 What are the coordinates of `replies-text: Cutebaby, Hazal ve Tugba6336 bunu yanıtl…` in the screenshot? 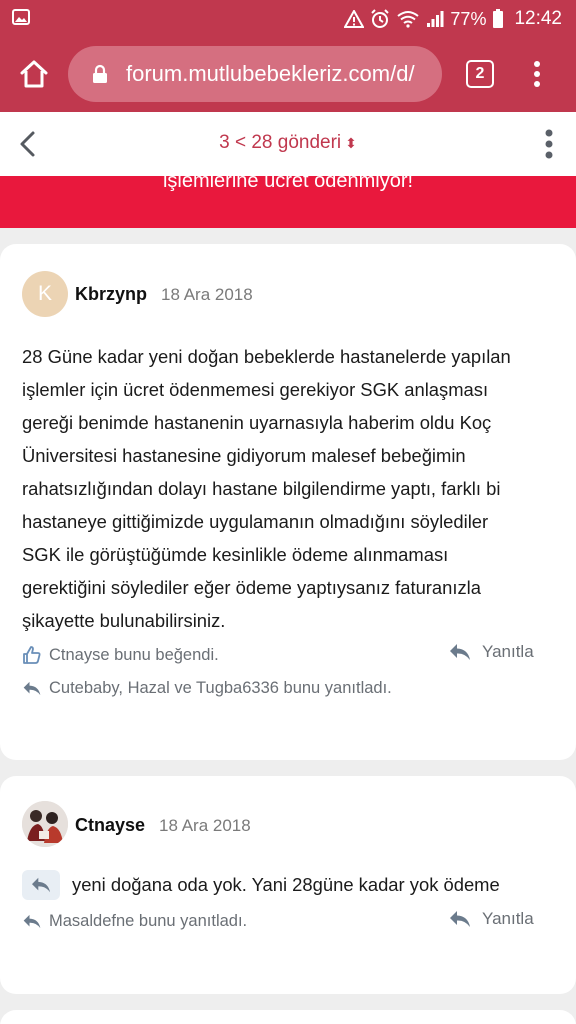 It's located at (220, 688).